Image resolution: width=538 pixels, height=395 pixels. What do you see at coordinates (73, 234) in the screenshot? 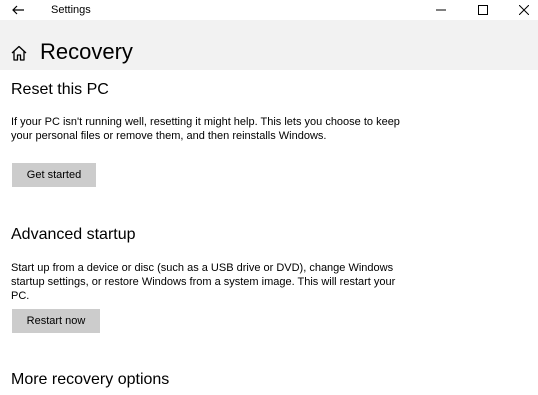
I see `section-title-advanced-startup: Advanced startup` at bounding box center [73, 234].